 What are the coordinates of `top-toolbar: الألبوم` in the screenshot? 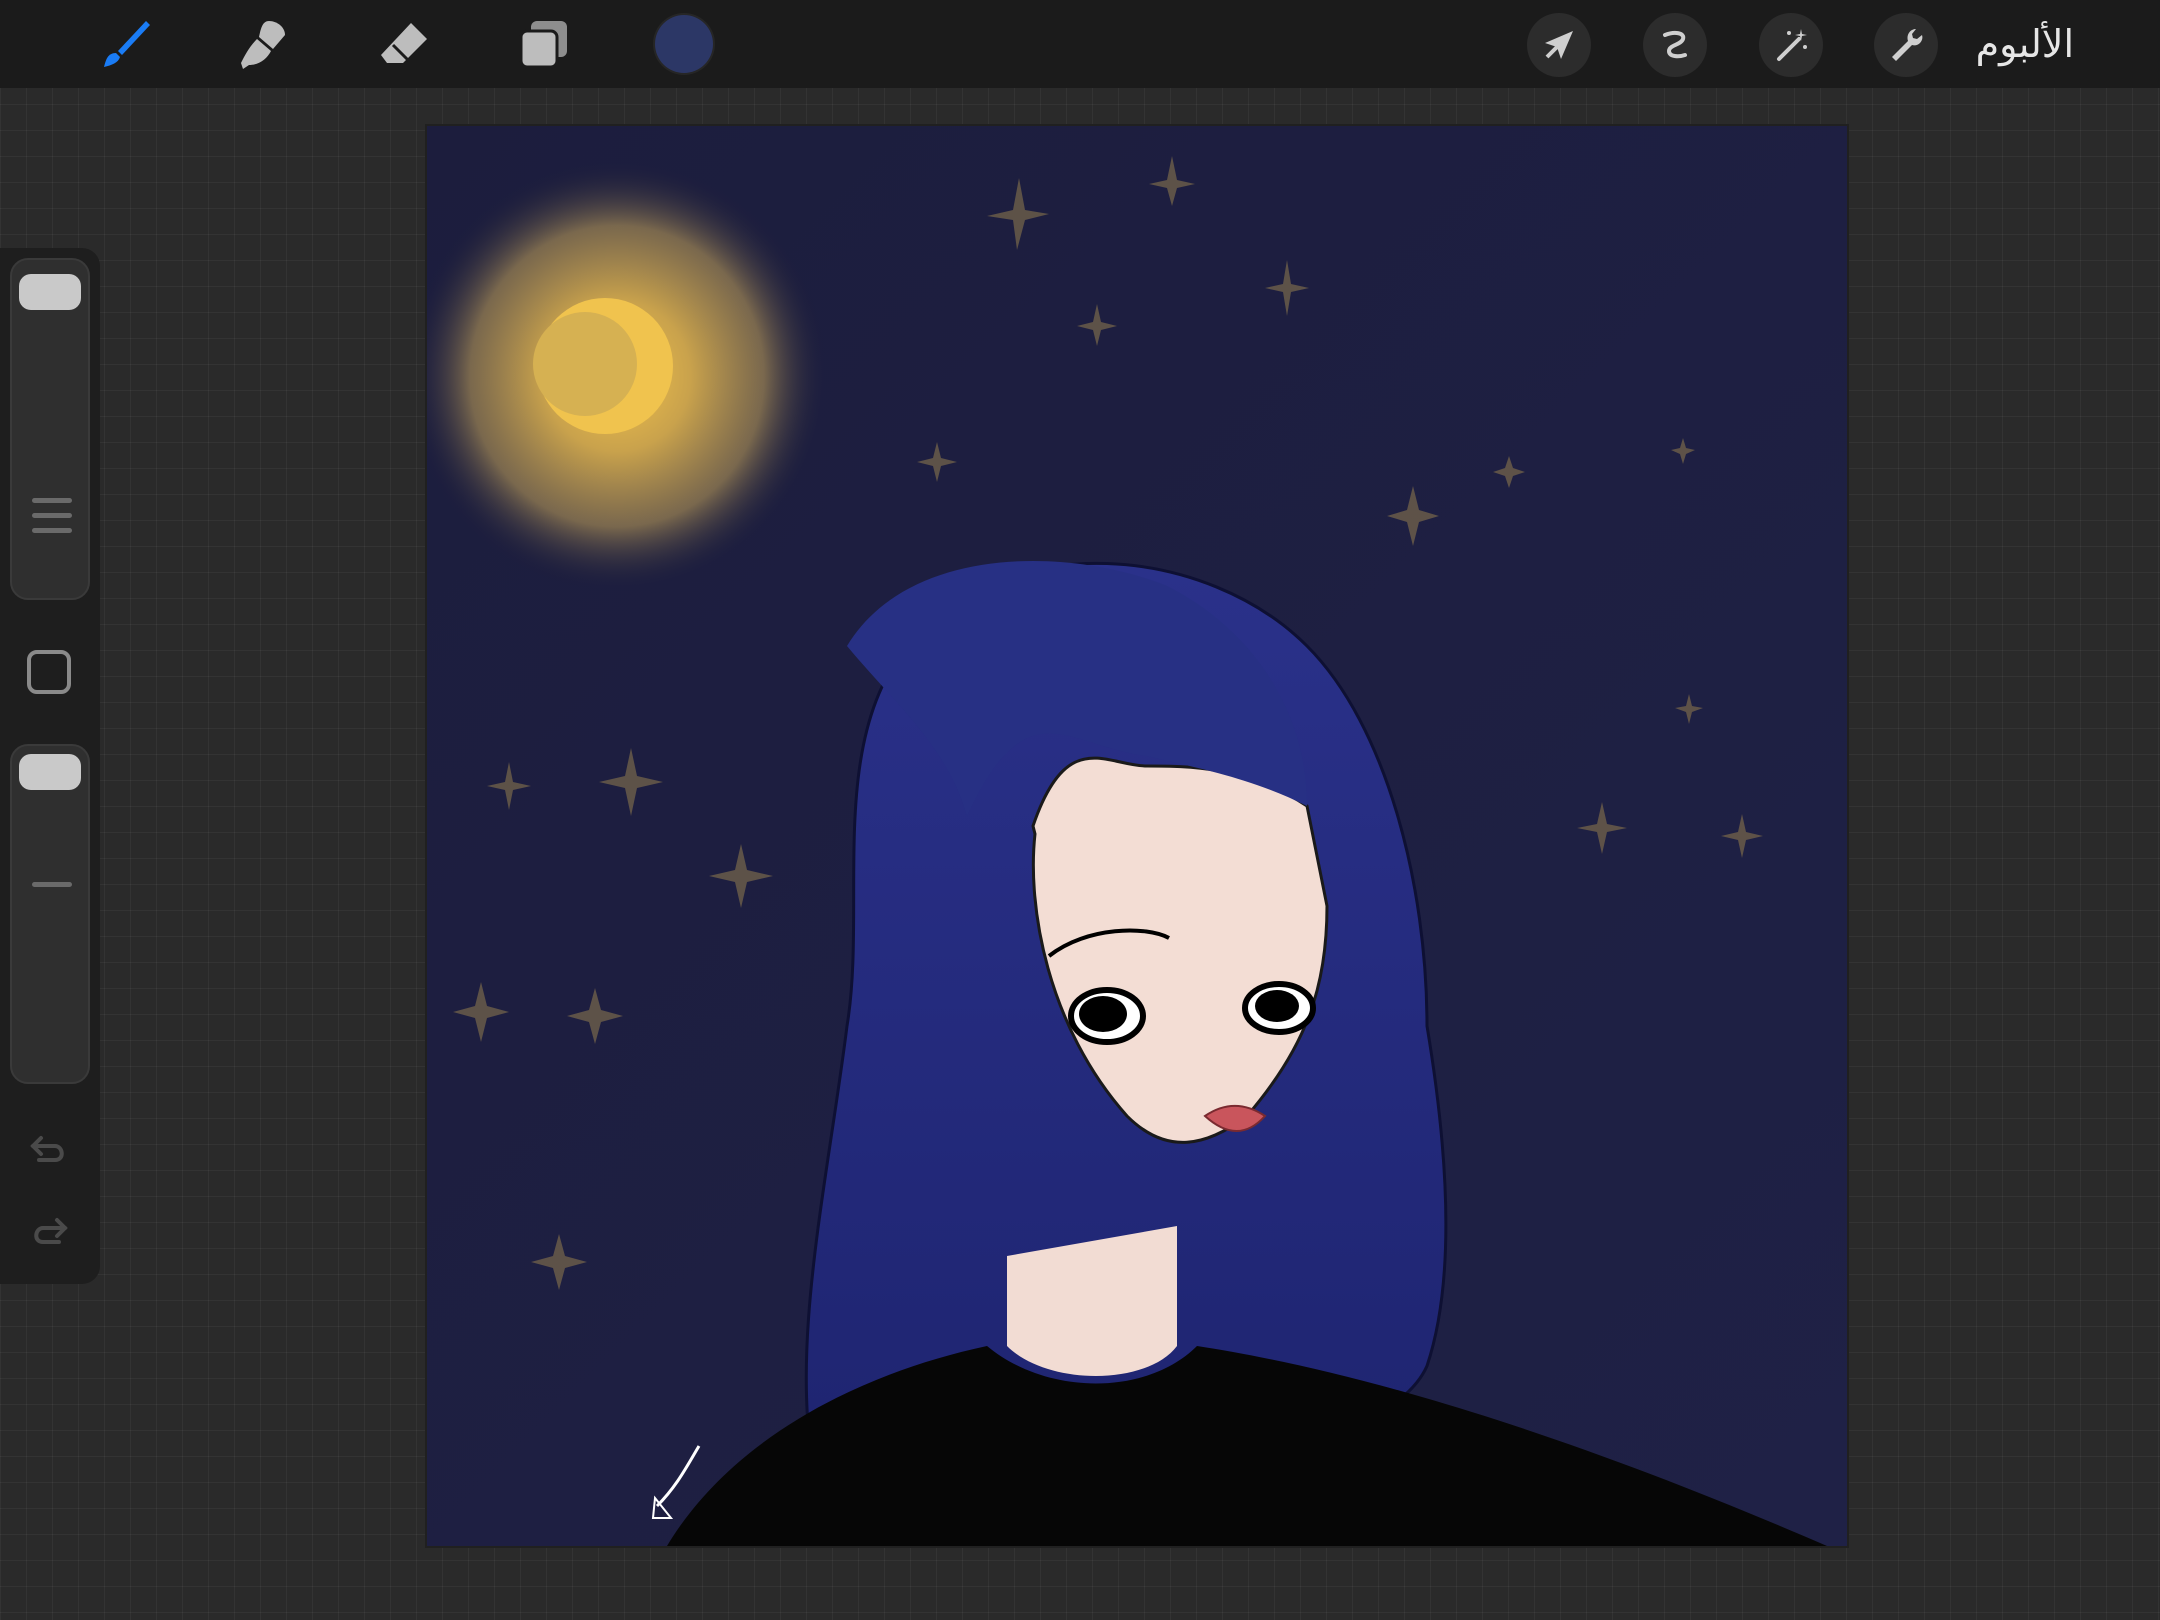 It's located at (1080, 44).